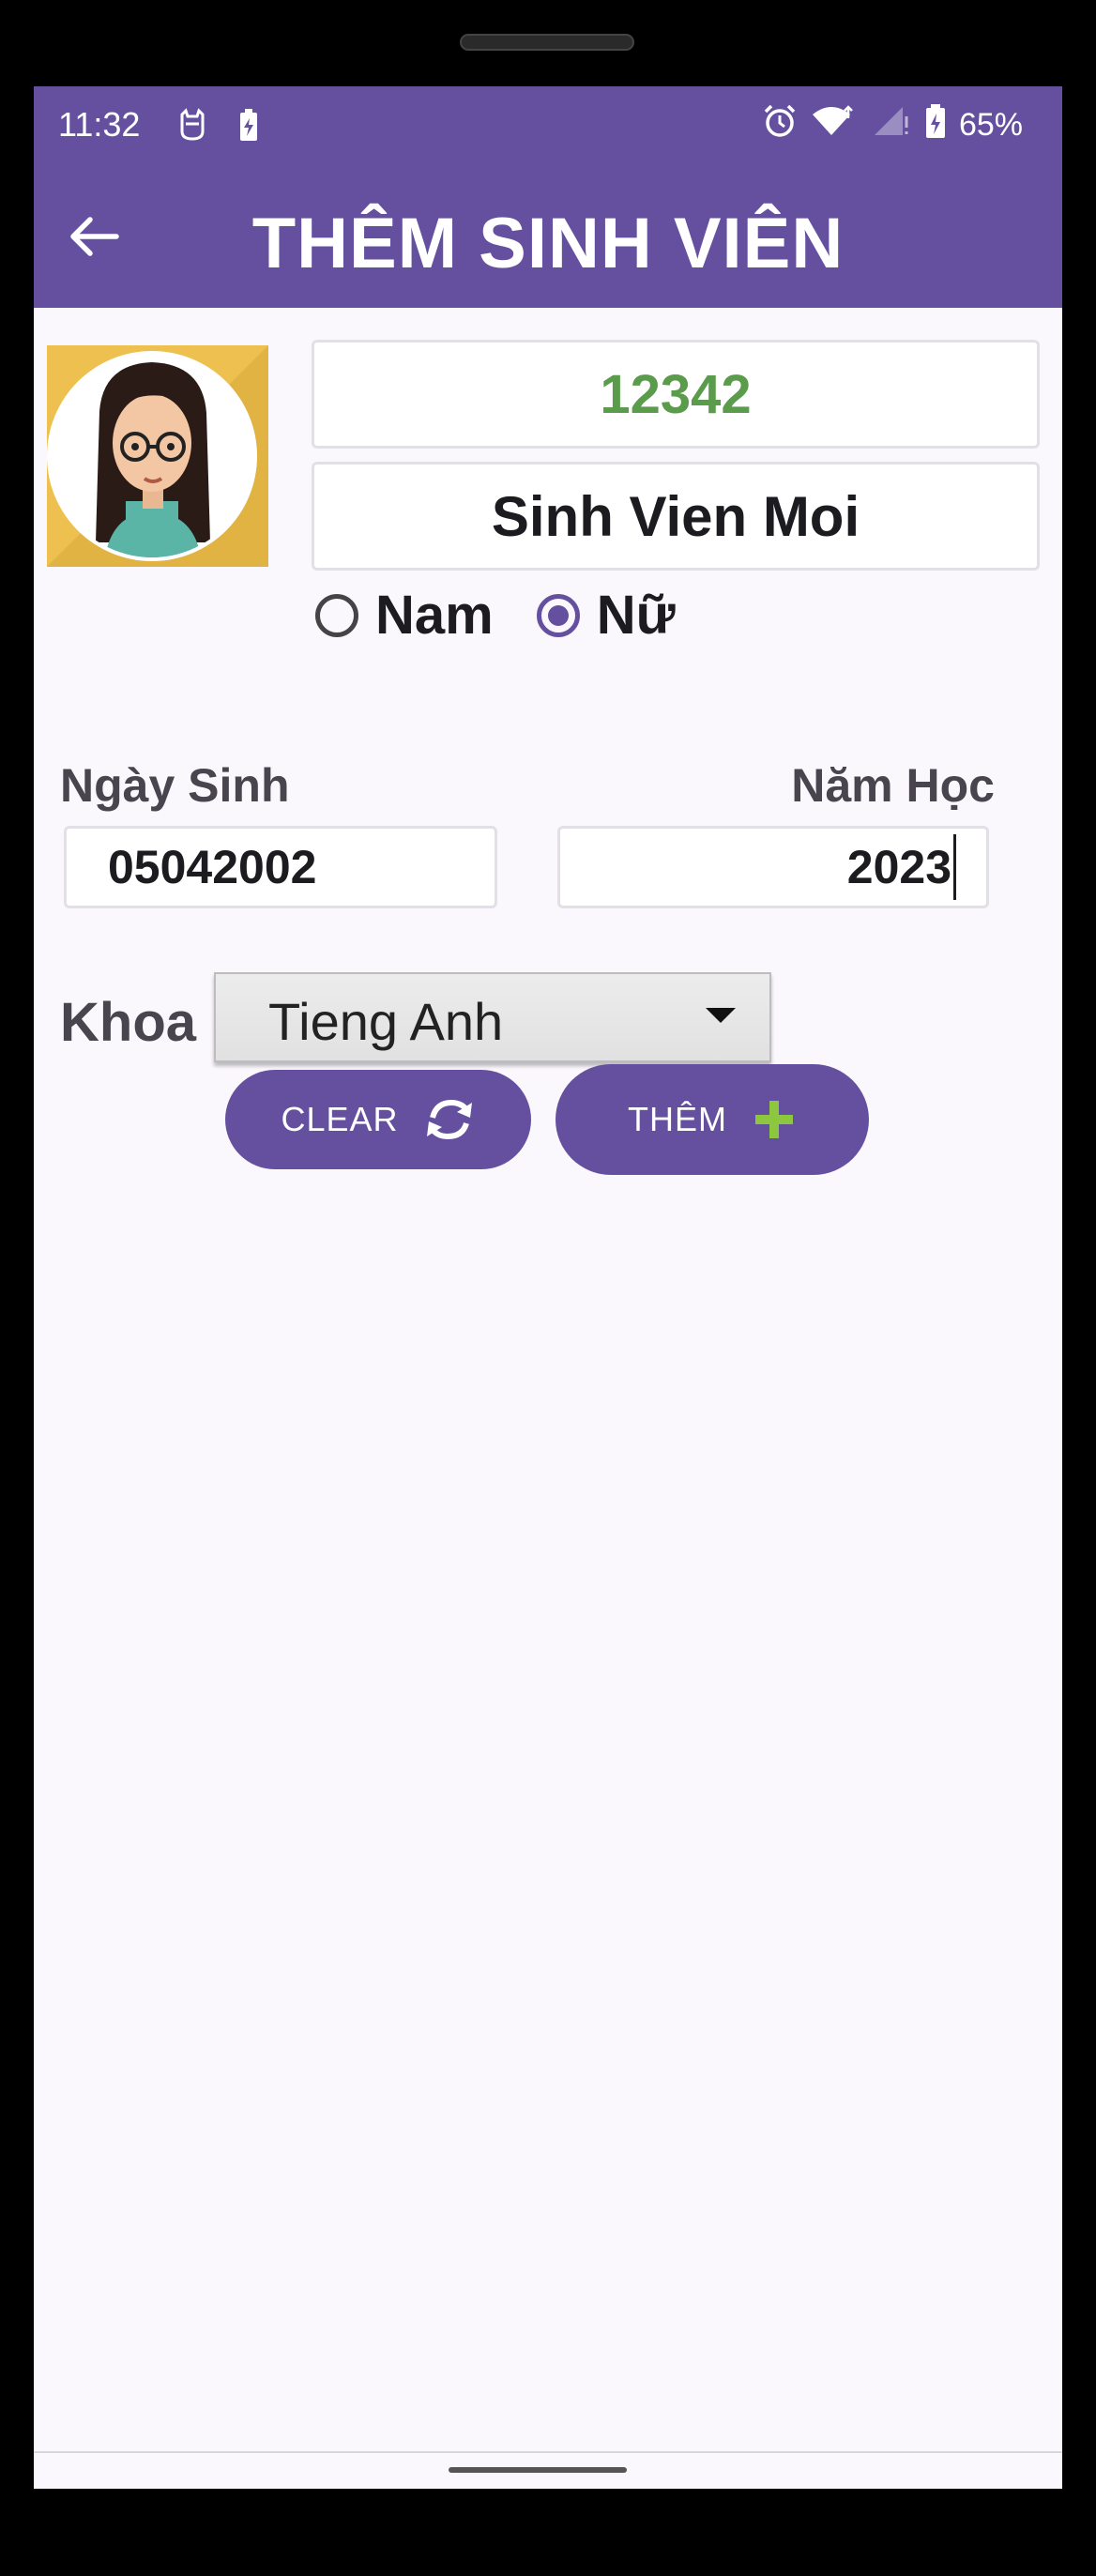 The width and height of the screenshot is (1096, 2576). What do you see at coordinates (175, 785) in the screenshot?
I see `dob-label: Ngày Sinh` at bounding box center [175, 785].